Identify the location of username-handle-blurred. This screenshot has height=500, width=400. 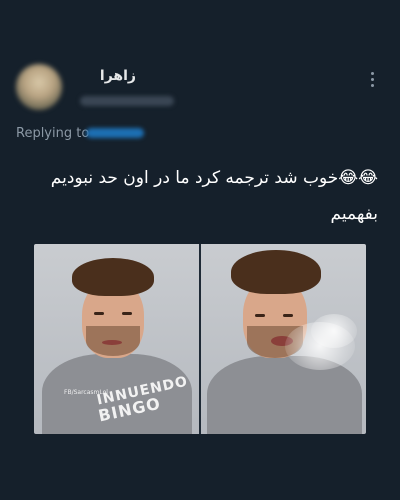
(127, 101).